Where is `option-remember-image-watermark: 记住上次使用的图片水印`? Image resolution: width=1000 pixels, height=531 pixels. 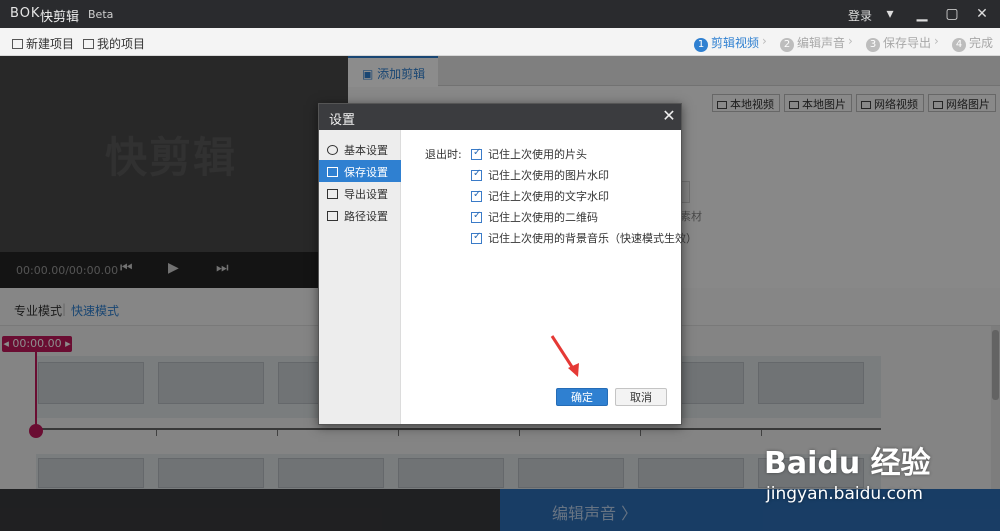
option-remember-image-watermark: 记住上次使用的图片水印 is located at coordinates (540, 175).